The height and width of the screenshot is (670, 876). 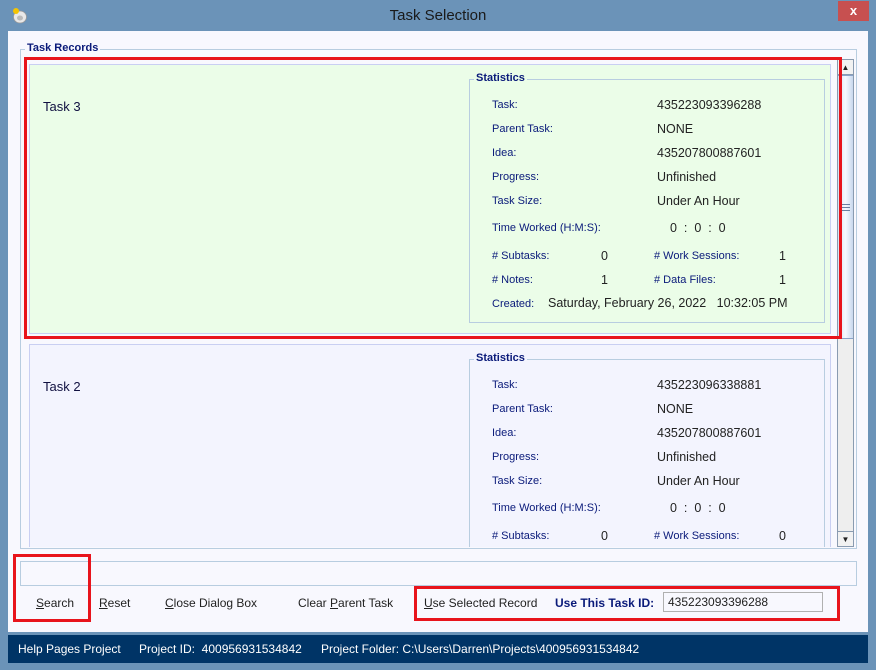 What do you see at coordinates (668, 303) in the screenshot?
I see `created-value: Saturday, February 26, 2022 10:32:05 PM` at bounding box center [668, 303].